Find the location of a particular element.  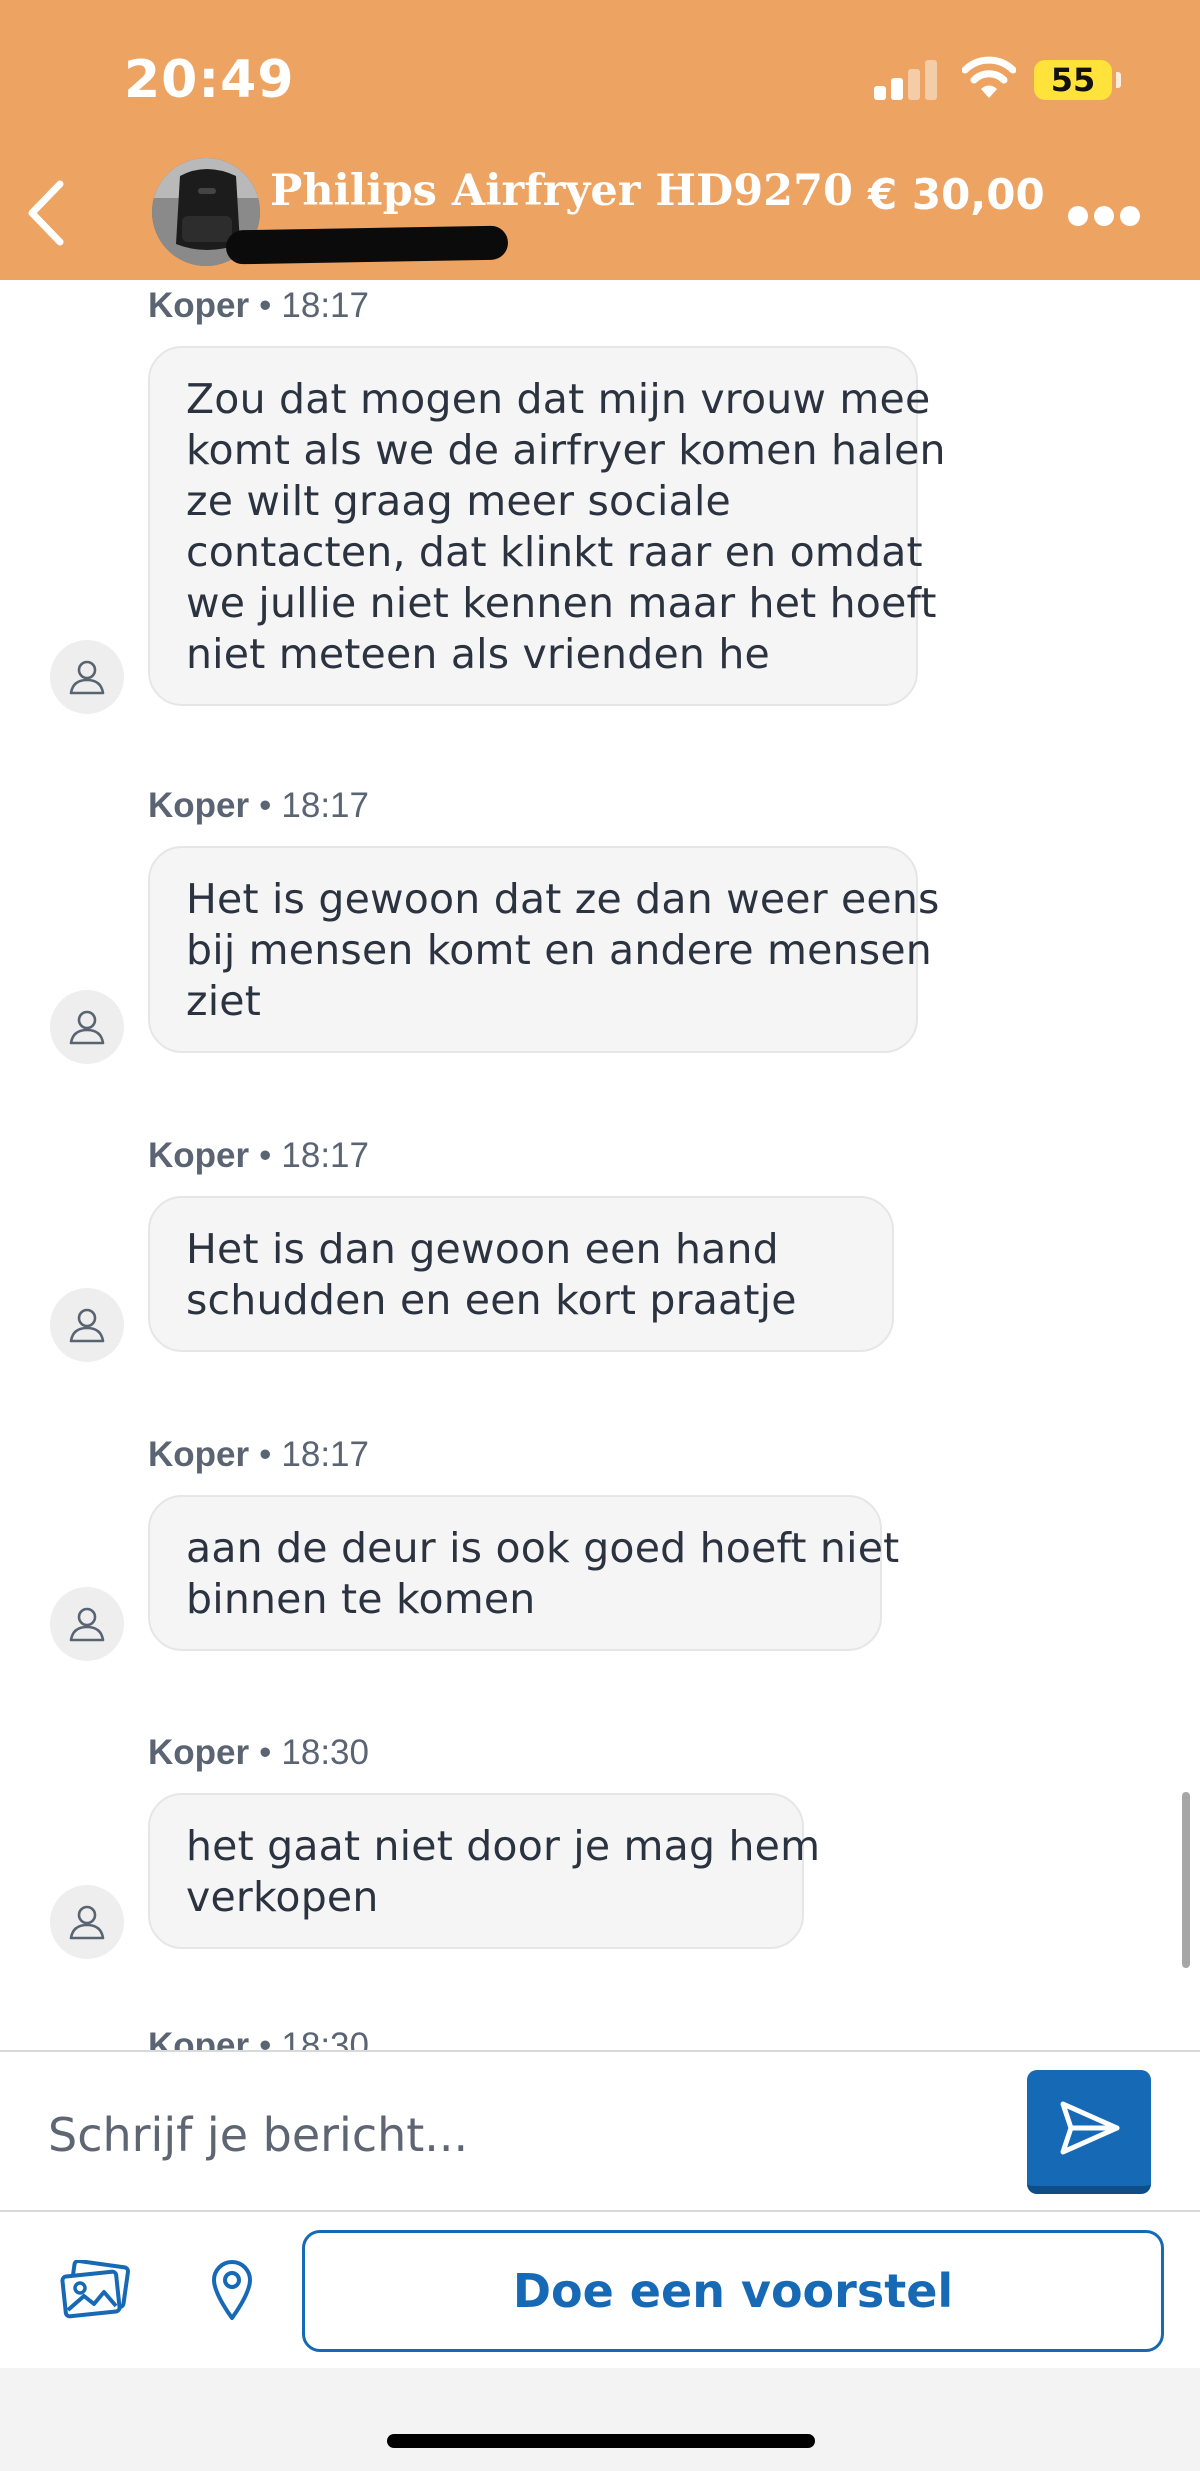

message-text-line: komt als we de airfryer komen halen is located at coordinates (566, 450).